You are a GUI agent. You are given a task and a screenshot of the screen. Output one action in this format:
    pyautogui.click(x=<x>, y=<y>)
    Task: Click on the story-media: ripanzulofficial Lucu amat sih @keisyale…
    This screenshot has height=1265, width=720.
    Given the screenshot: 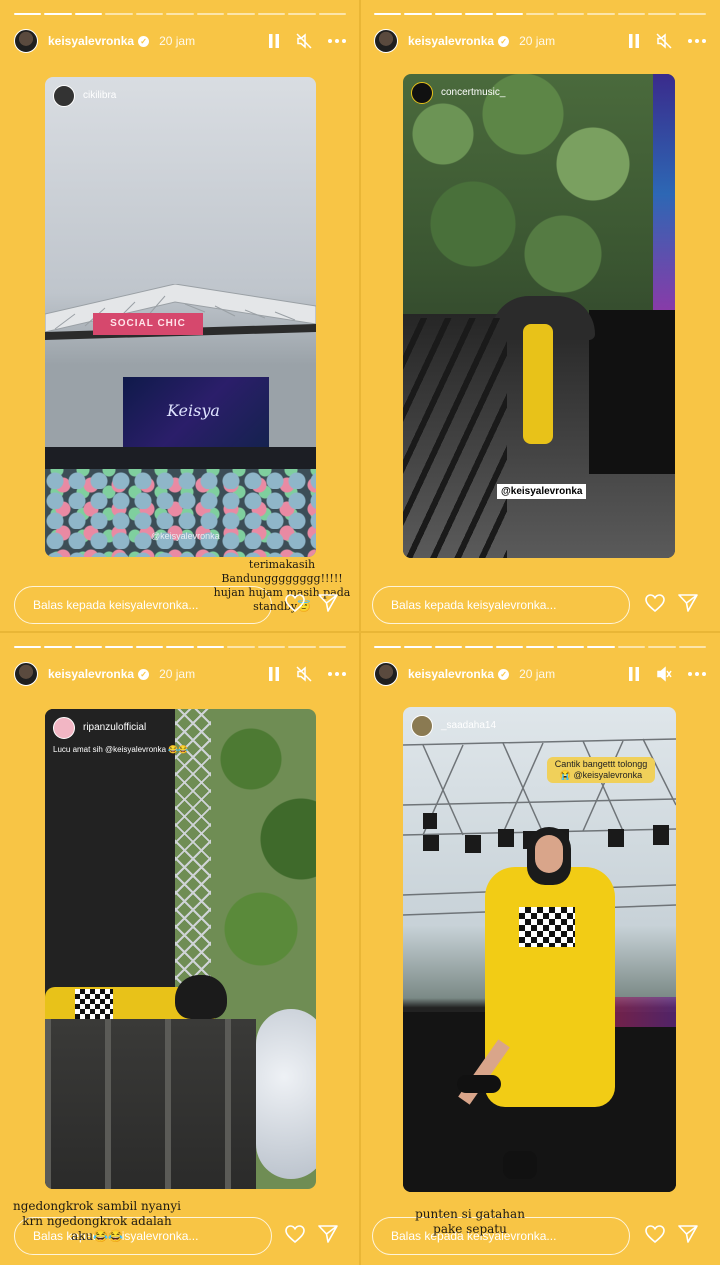 What is the action you would take?
    pyautogui.click(x=180, y=949)
    